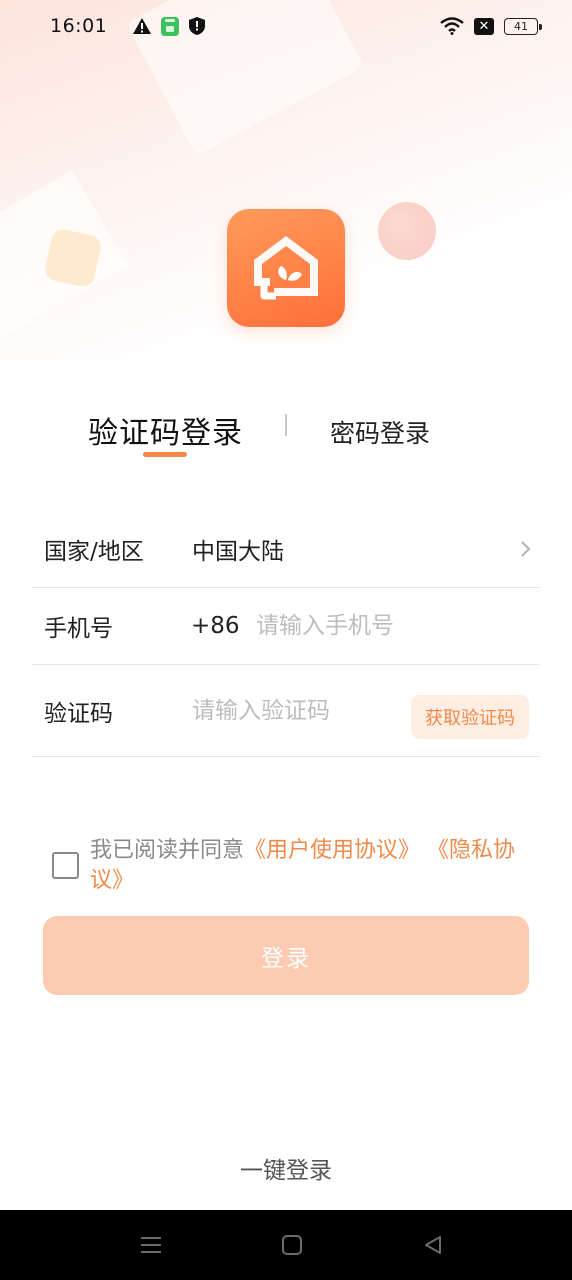 This screenshot has width=572, height=1280. What do you see at coordinates (452, 26) in the screenshot?
I see `wifi-icon` at bounding box center [452, 26].